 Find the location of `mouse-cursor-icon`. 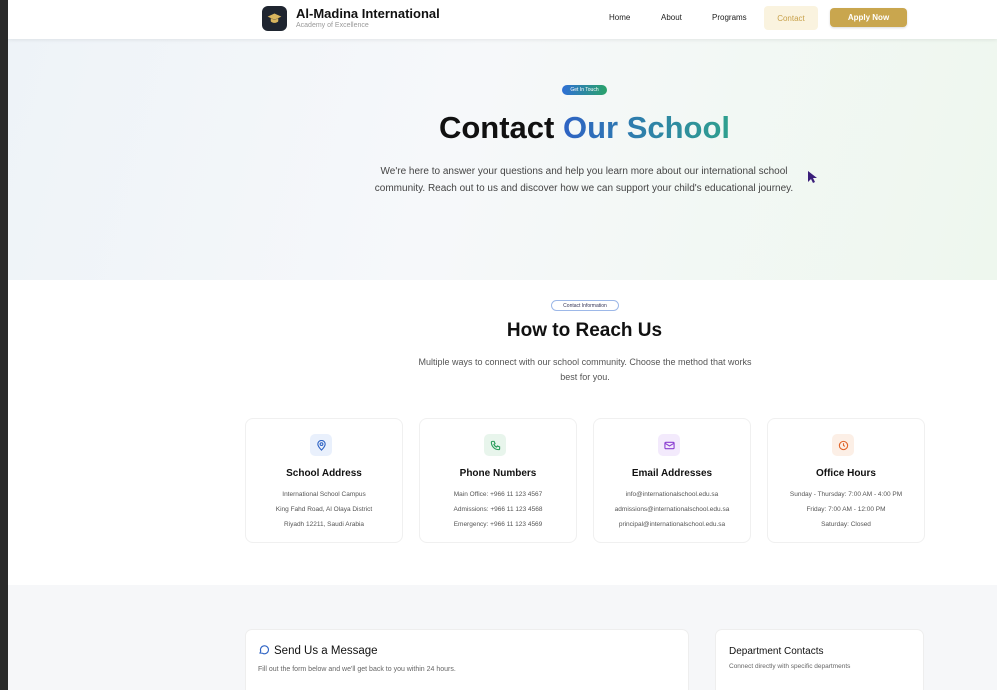

mouse-cursor-icon is located at coordinates (812, 177).